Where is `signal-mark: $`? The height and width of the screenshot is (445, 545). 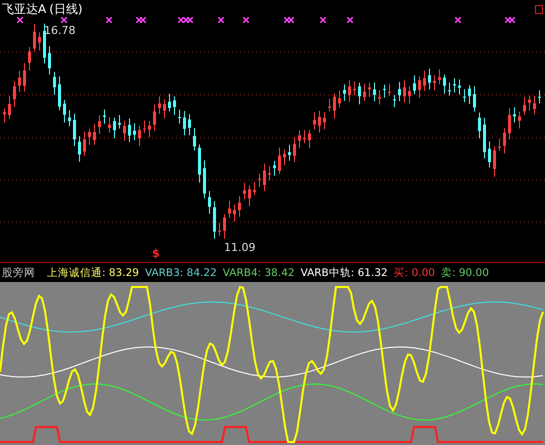 signal-mark: $ is located at coordinates (156, 253).